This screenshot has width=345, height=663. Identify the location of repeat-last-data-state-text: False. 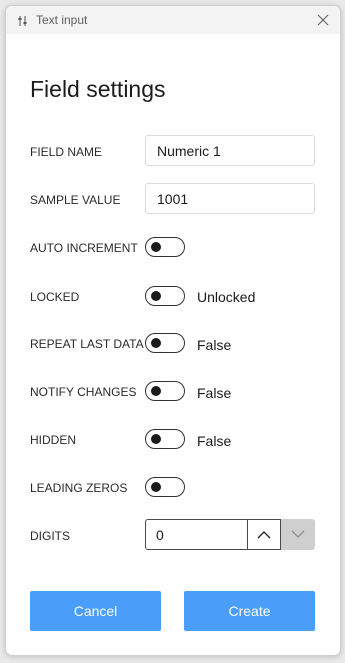
(214, 345).